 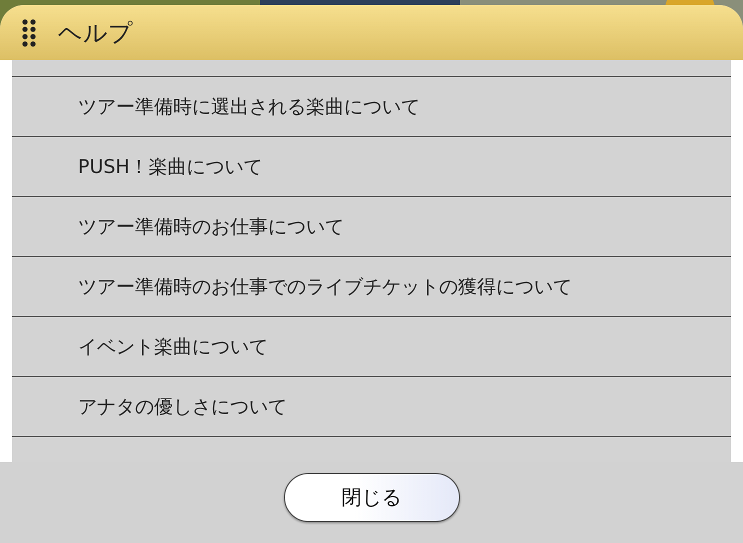 What do you see at coordinates (371, 107) in the screenshot?
I see `help-list-item: ツアー準備時に選出される楽曲について` at bounding box center [371, 107].